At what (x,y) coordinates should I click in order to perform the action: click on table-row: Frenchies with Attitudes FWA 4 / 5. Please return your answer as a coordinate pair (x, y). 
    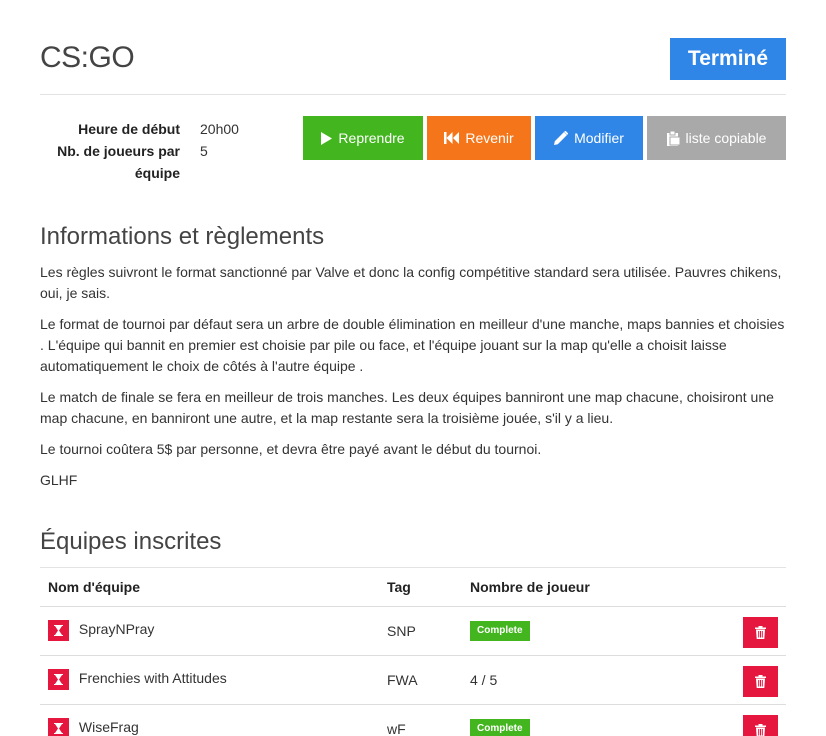
    Looking at the image, I should click on (413, 680).